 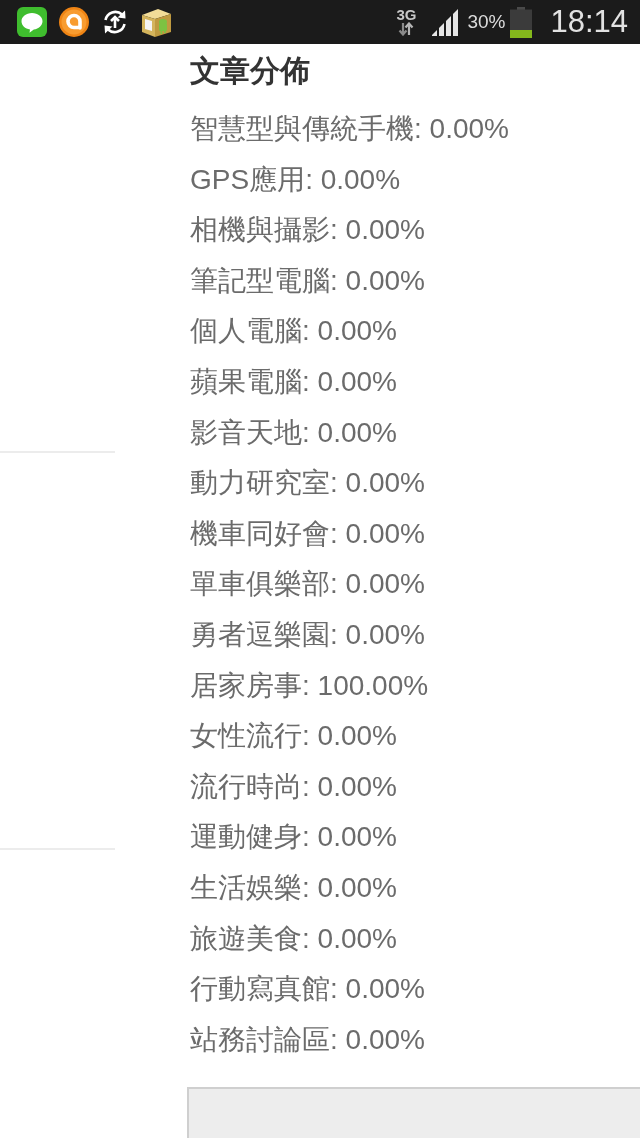 What do you see at coordinates (307, 584) in the screenshot?
I see `distribution-row: 單車俱樂部: 0.00%` at bounding box center [307, 584].